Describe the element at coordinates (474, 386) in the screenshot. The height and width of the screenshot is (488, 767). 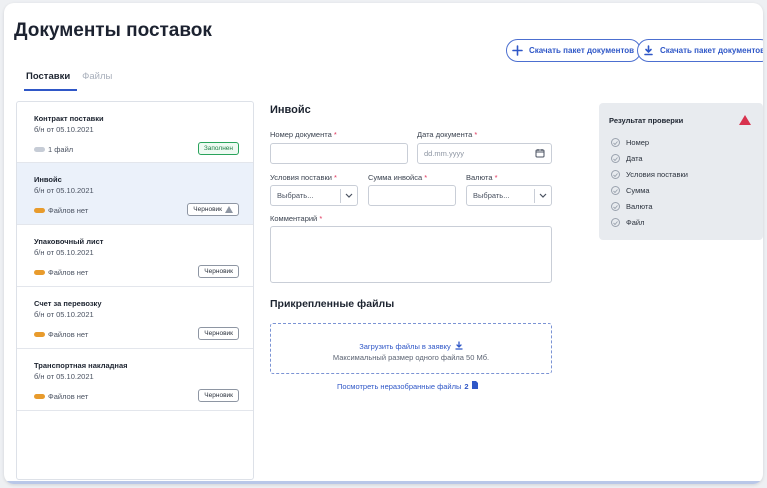
I see `file-icon` at that location.